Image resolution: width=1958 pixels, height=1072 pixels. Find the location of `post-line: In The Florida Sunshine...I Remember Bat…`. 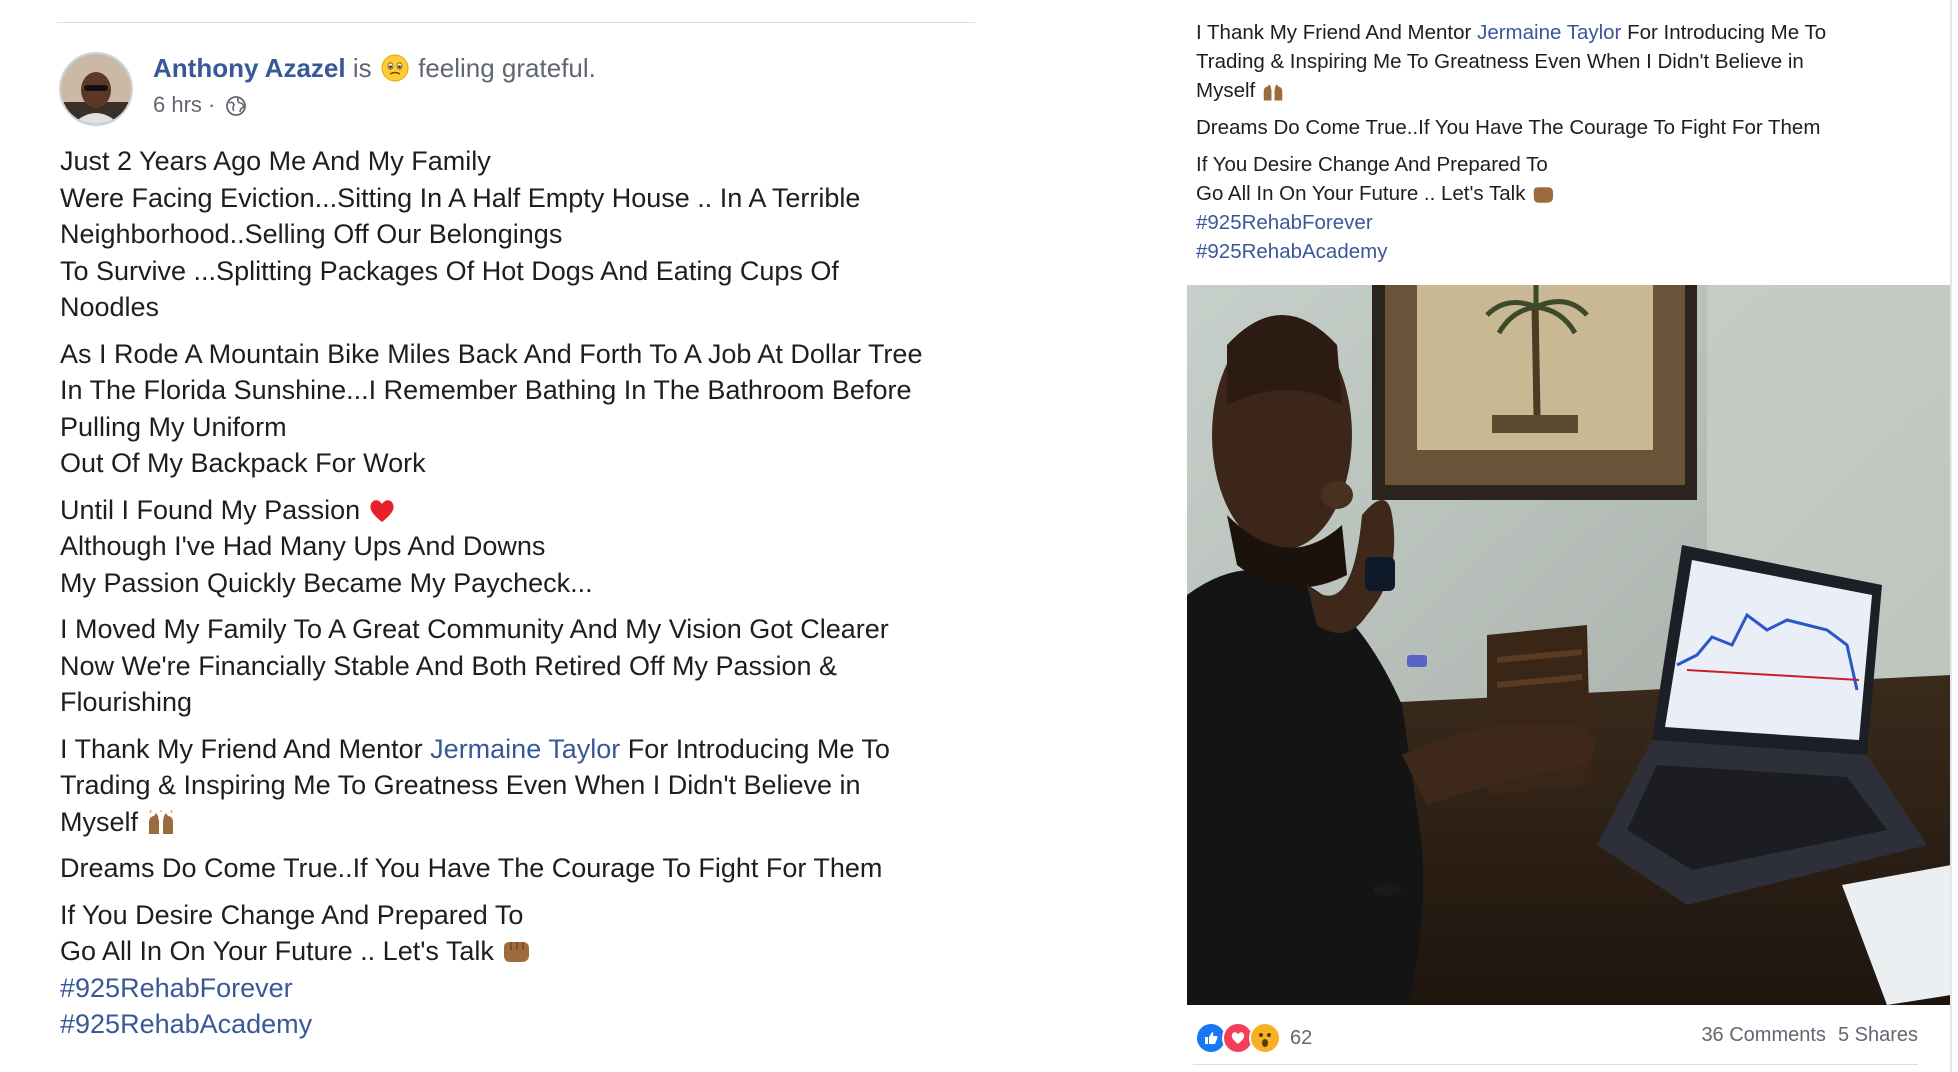

post-line: In The Florida Sunshine...I Remember Bat… is located at coordinates (486, 390).